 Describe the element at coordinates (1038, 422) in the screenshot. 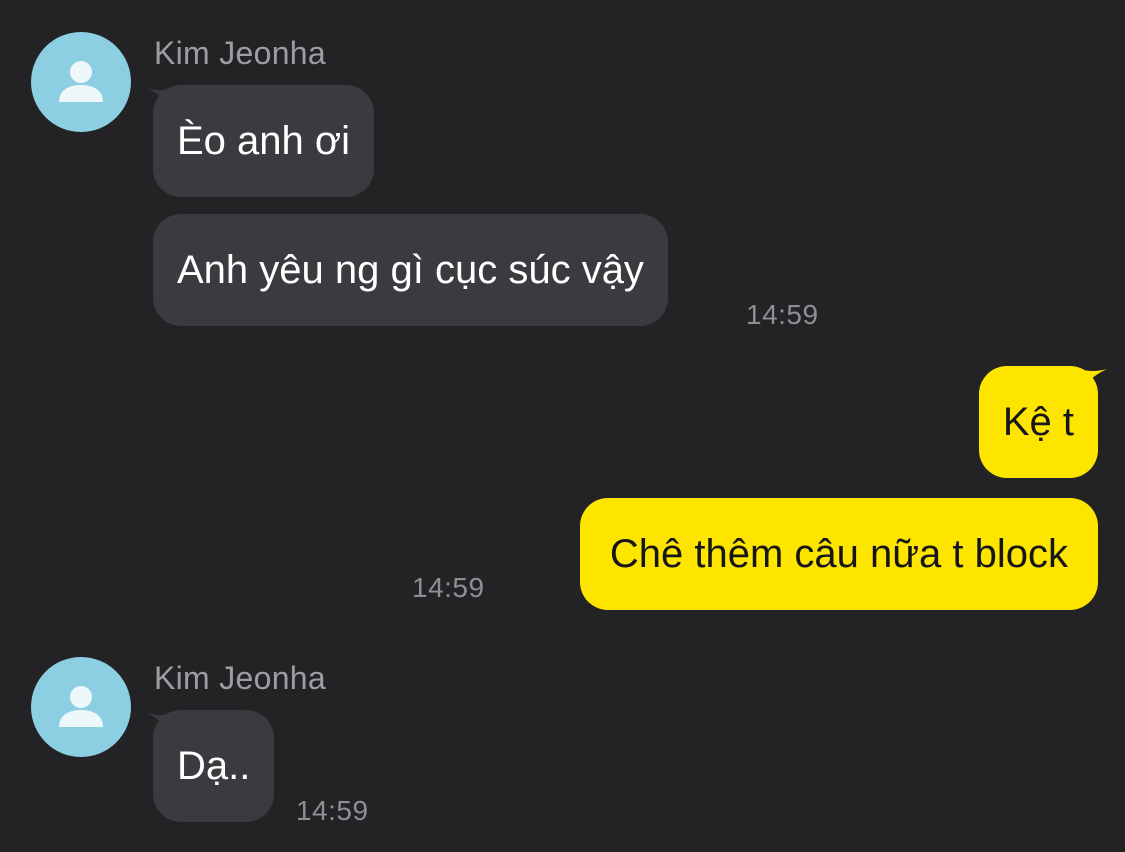

I see `message-bubble: Kệ t` at that location.